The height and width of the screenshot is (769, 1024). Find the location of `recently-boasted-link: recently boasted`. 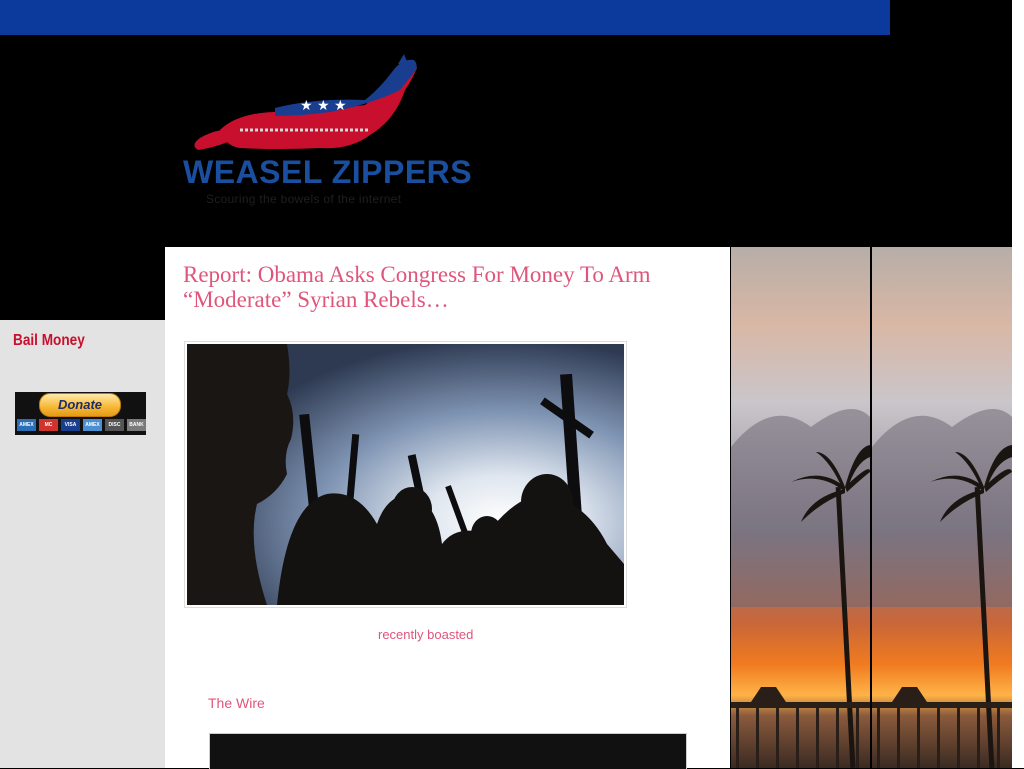

recently-boasted-link: recently boasted is located at coordinates (425, 634).